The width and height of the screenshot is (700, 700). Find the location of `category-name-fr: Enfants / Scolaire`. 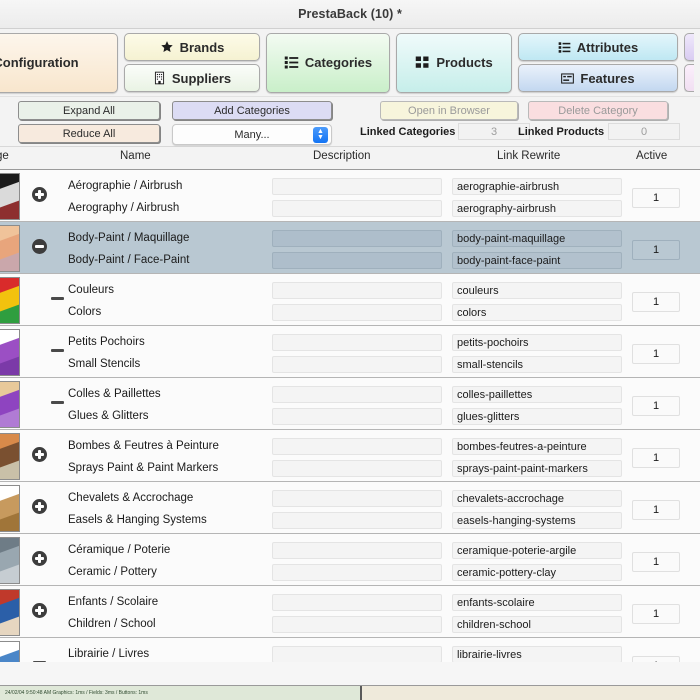

category-name-fr: Enfants / Scolaire is located at coordinates (113, 602).